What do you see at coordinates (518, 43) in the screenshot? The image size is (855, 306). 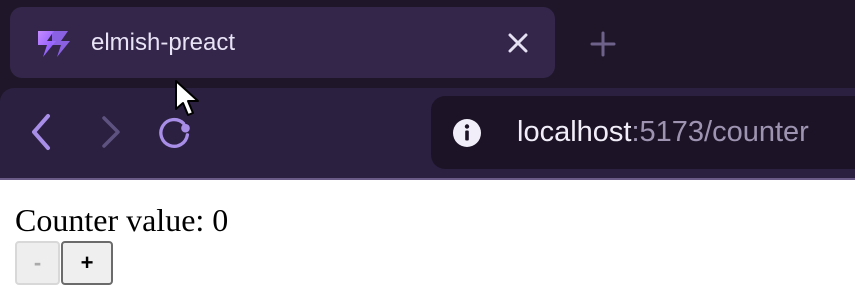 I see `close-icon` at bounding box center [518, 43].